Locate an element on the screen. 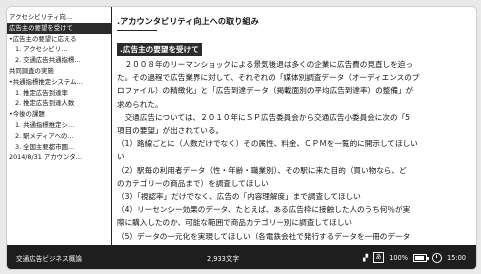 The width and height of the screenshot is (481, 274). text-line: 交通広告については、２０１０年にＳＰ広告委員会から交通広告小委員会に次の「5 is located at coordinates (264, 117).